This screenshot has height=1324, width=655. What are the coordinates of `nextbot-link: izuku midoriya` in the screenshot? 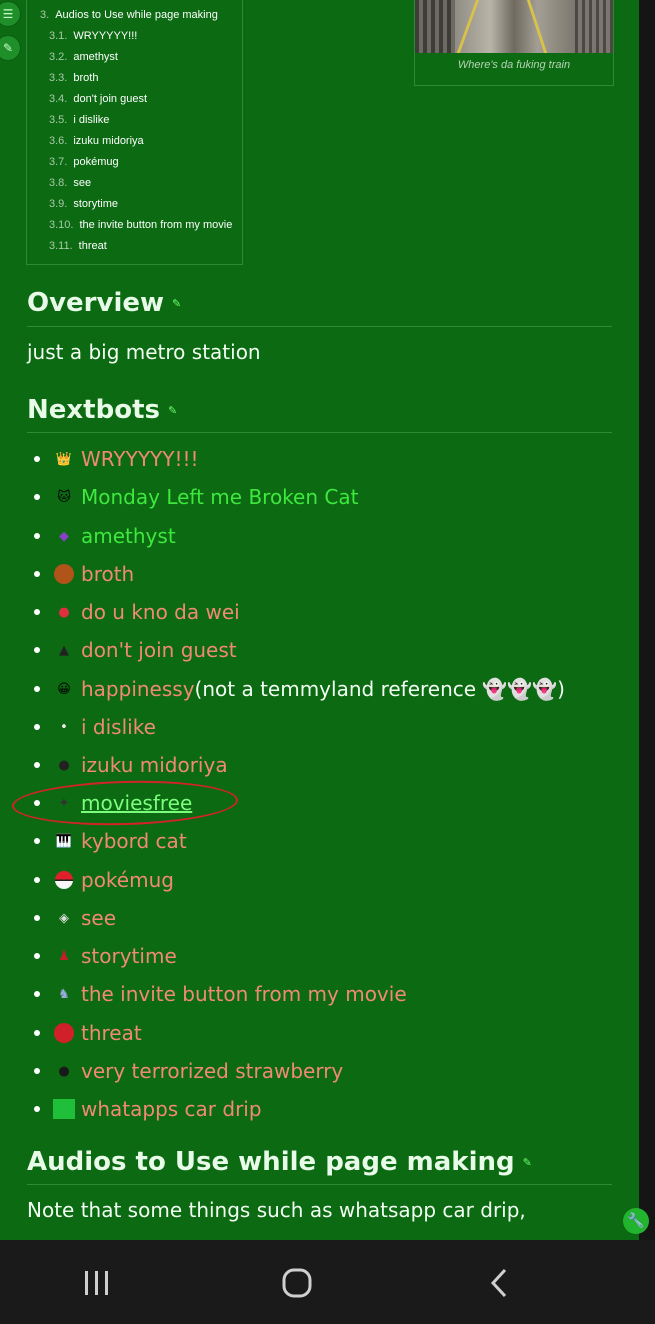 It's located at (154, 765).